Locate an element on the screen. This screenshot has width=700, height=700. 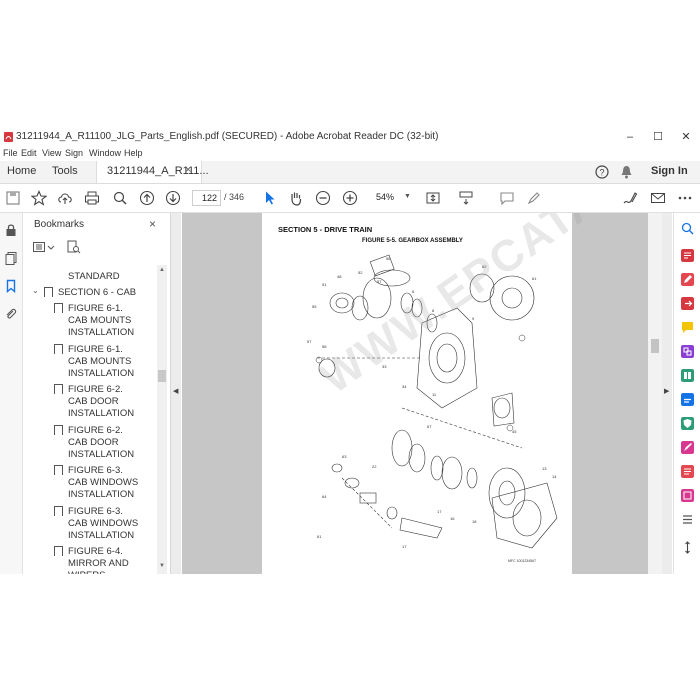
bookmark-item: STANDARD is located at coordinates (94, 277).